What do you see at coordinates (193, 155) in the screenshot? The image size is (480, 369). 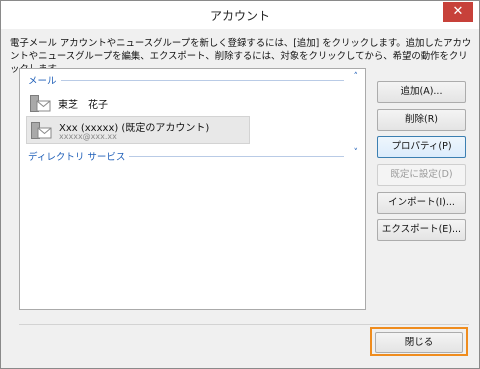 I see `group-header-directory: ディレクトリ サービス ˅` at bounding box center [193, 155].